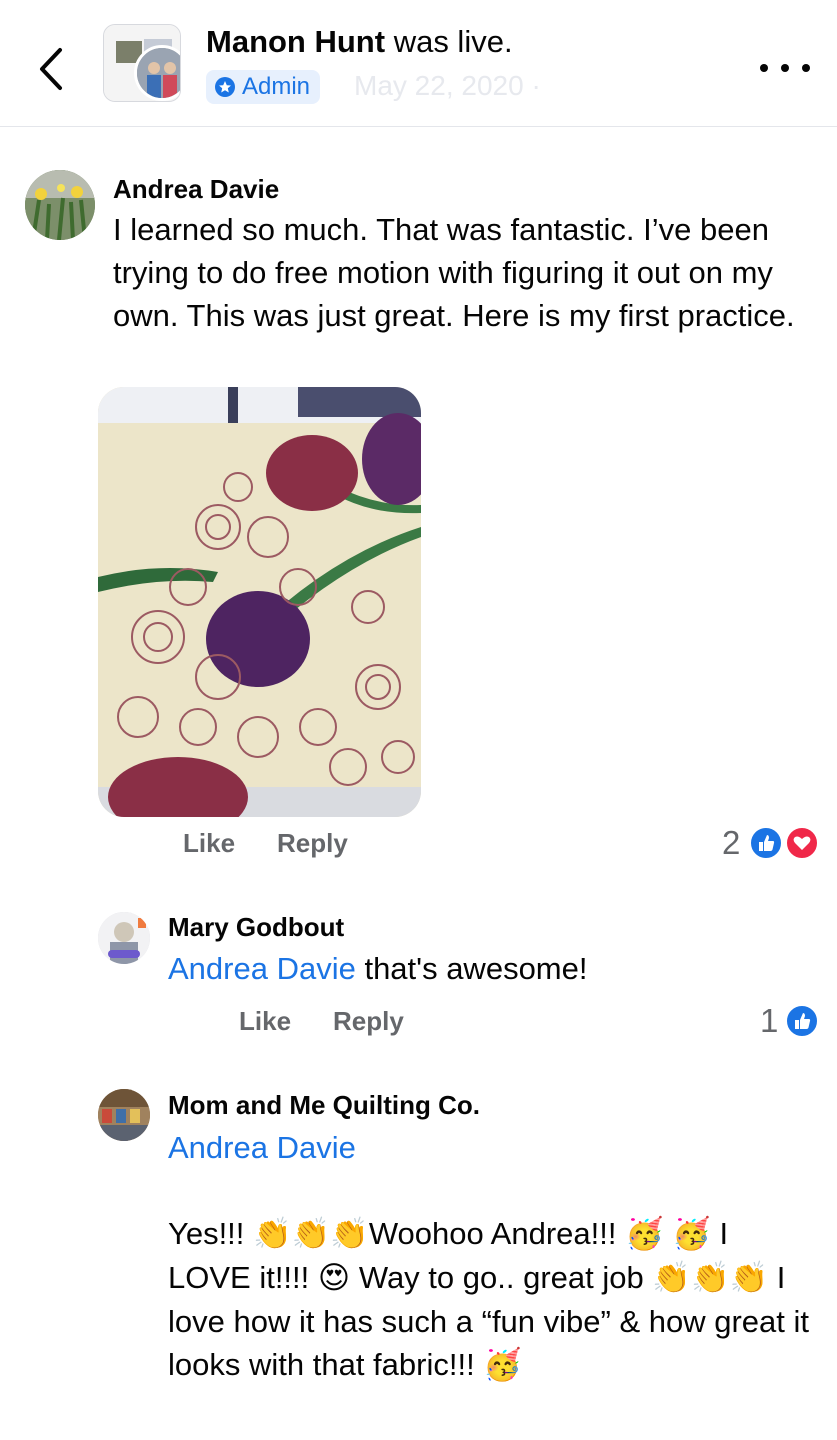 This screenshot has height=1440, width=837. What do you see at coordinates (497, 1233) in the screenshot?
I see `text-segment: Woohoo Andrea!!!` at bounding box center [497, 1233].